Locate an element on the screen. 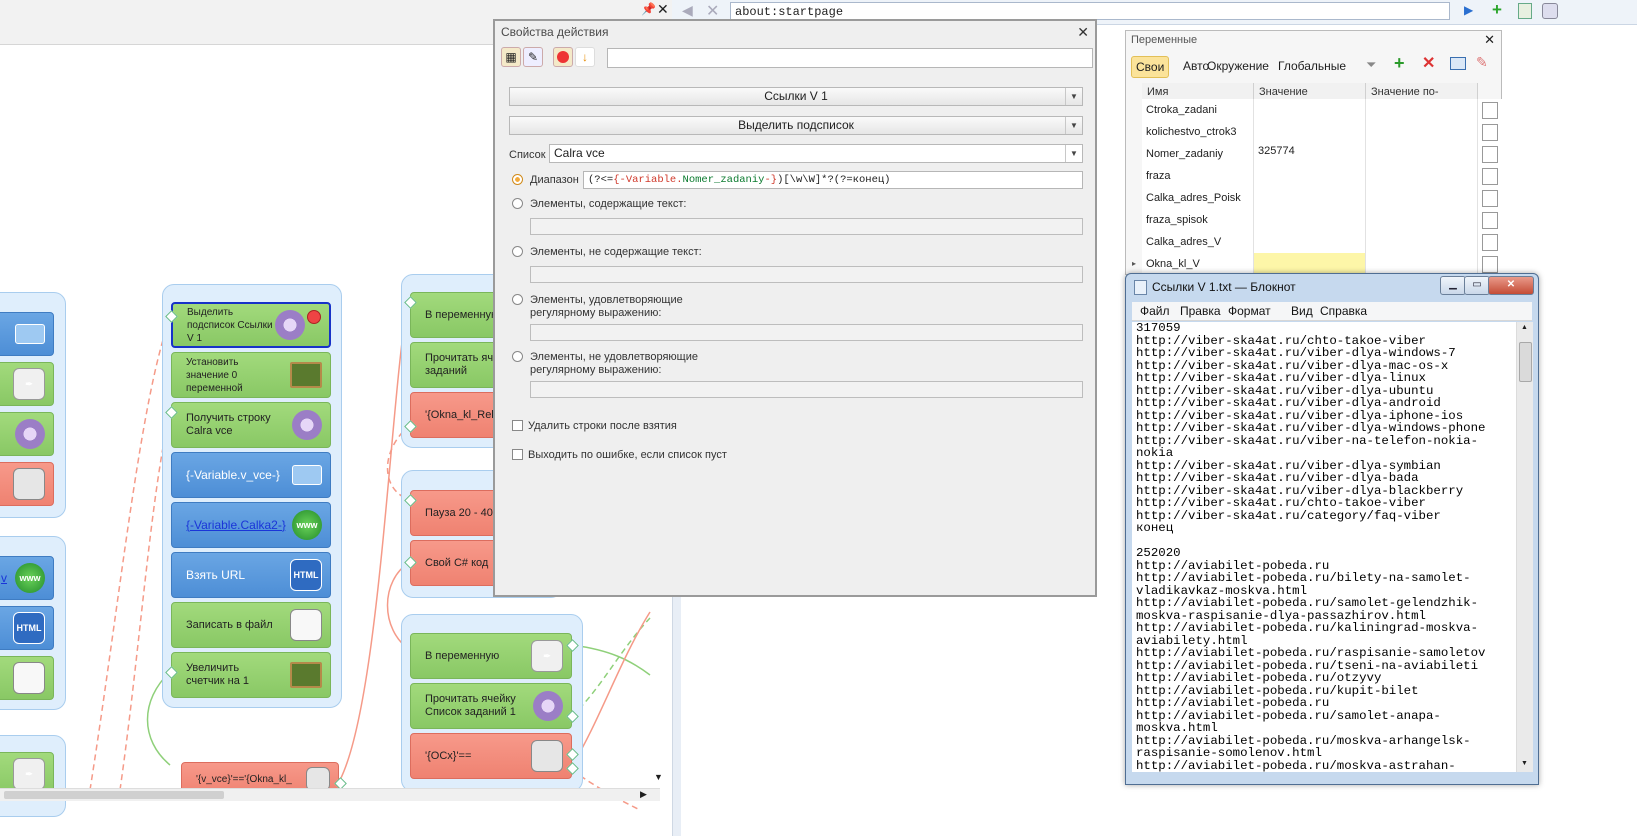 The image size is (1637, 836). canvas-node-increment: Увеличить счетчик на 1 is located at coordinates (251, 675).